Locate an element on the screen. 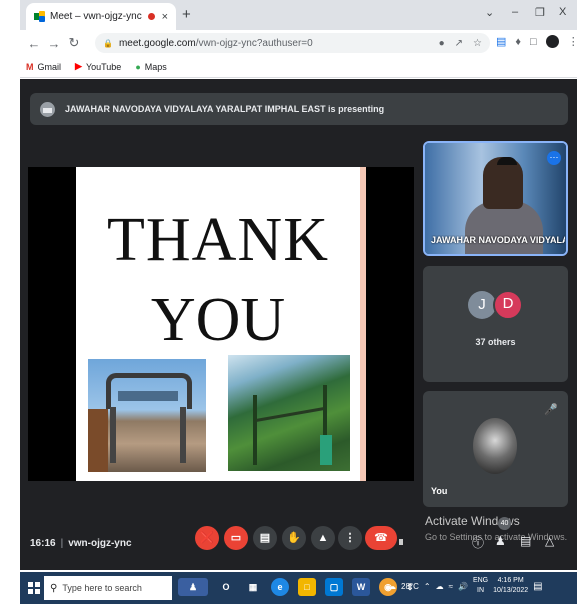 The width and height of the screenshot is (577, 604). share-icon: ↗ is located at coordinates (459, 43).